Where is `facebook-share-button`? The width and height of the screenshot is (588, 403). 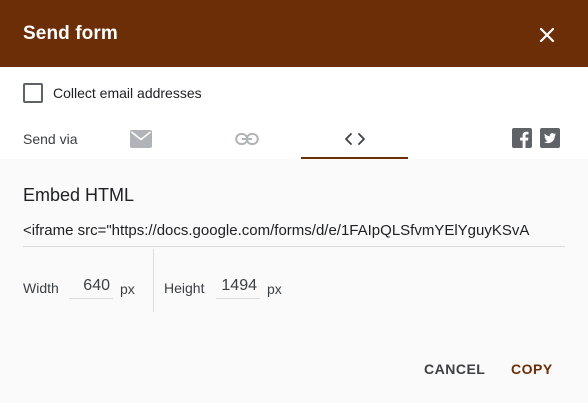 facebook-share-button is located at coordinates (522, 138).